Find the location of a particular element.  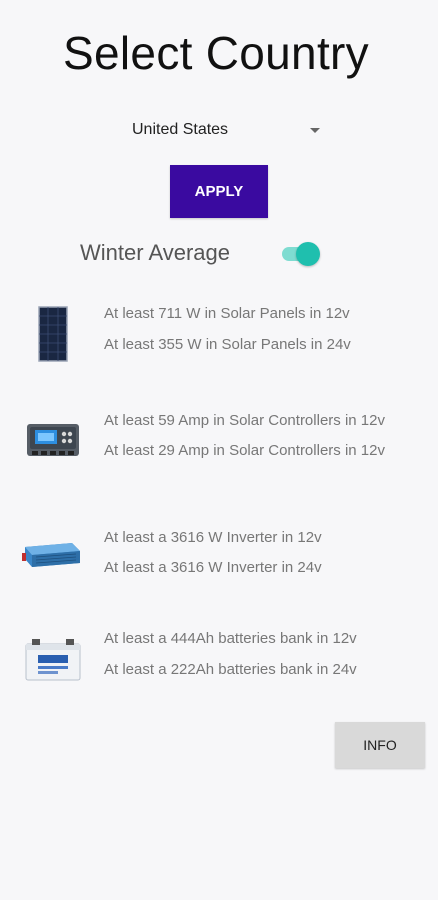

info-button: INFO is located at coordinates (380, 745).